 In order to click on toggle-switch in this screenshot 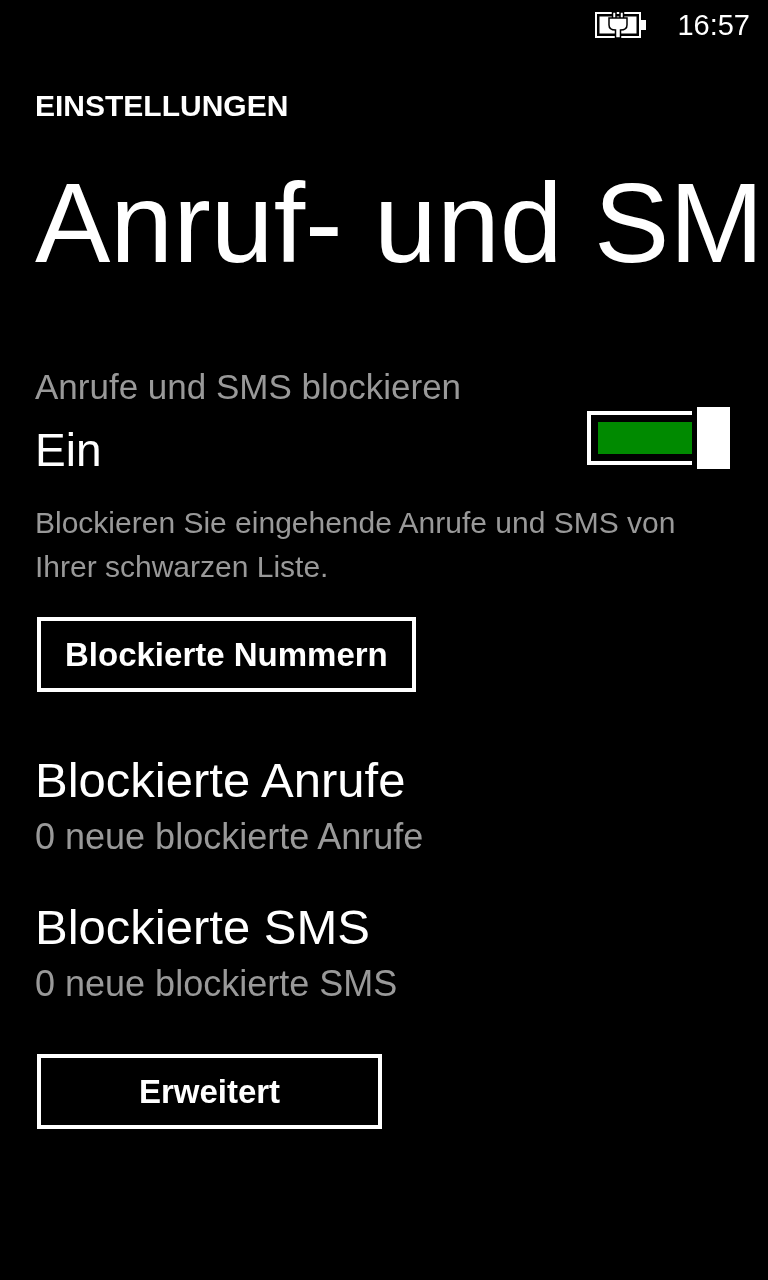, I will do `click(658, 438)`.